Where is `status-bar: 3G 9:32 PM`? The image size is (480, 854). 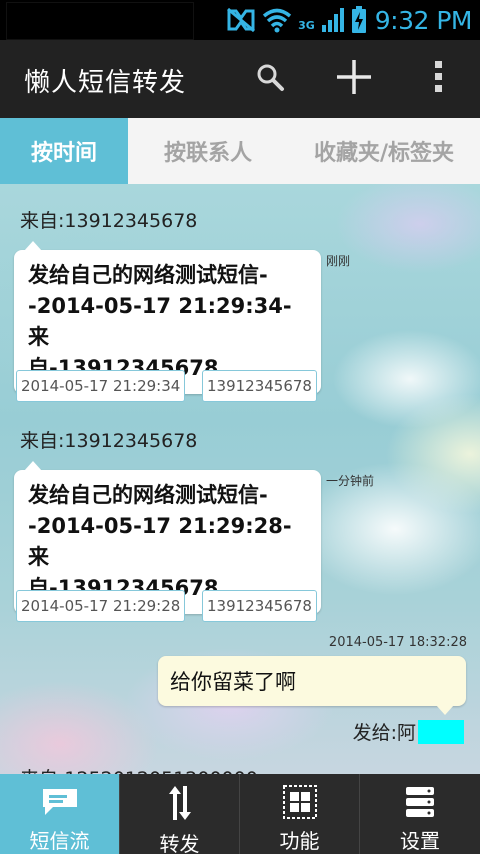
status-bar: 3G 9:32 PM is located at coordinates (240, 20).